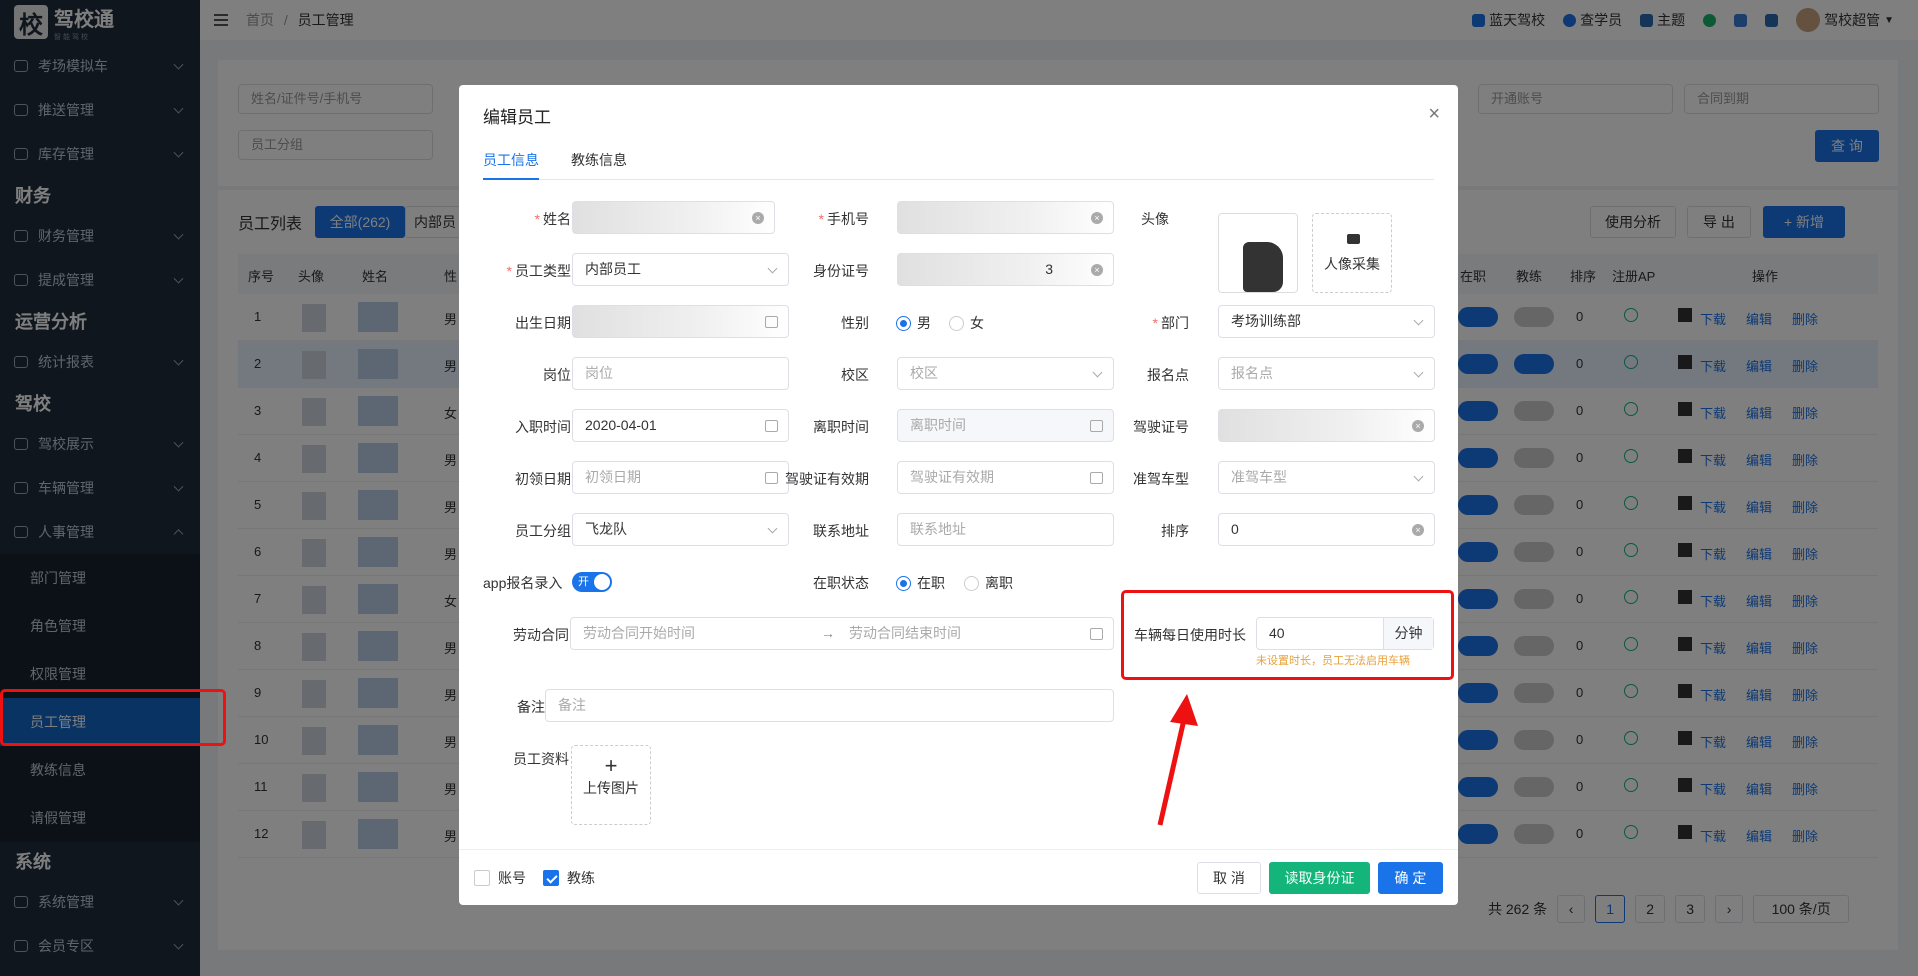  What do you see at coordinates (920, 583) in the screenshot?
I see `status-active-radio: 在职` at bounding box center [920, 583].